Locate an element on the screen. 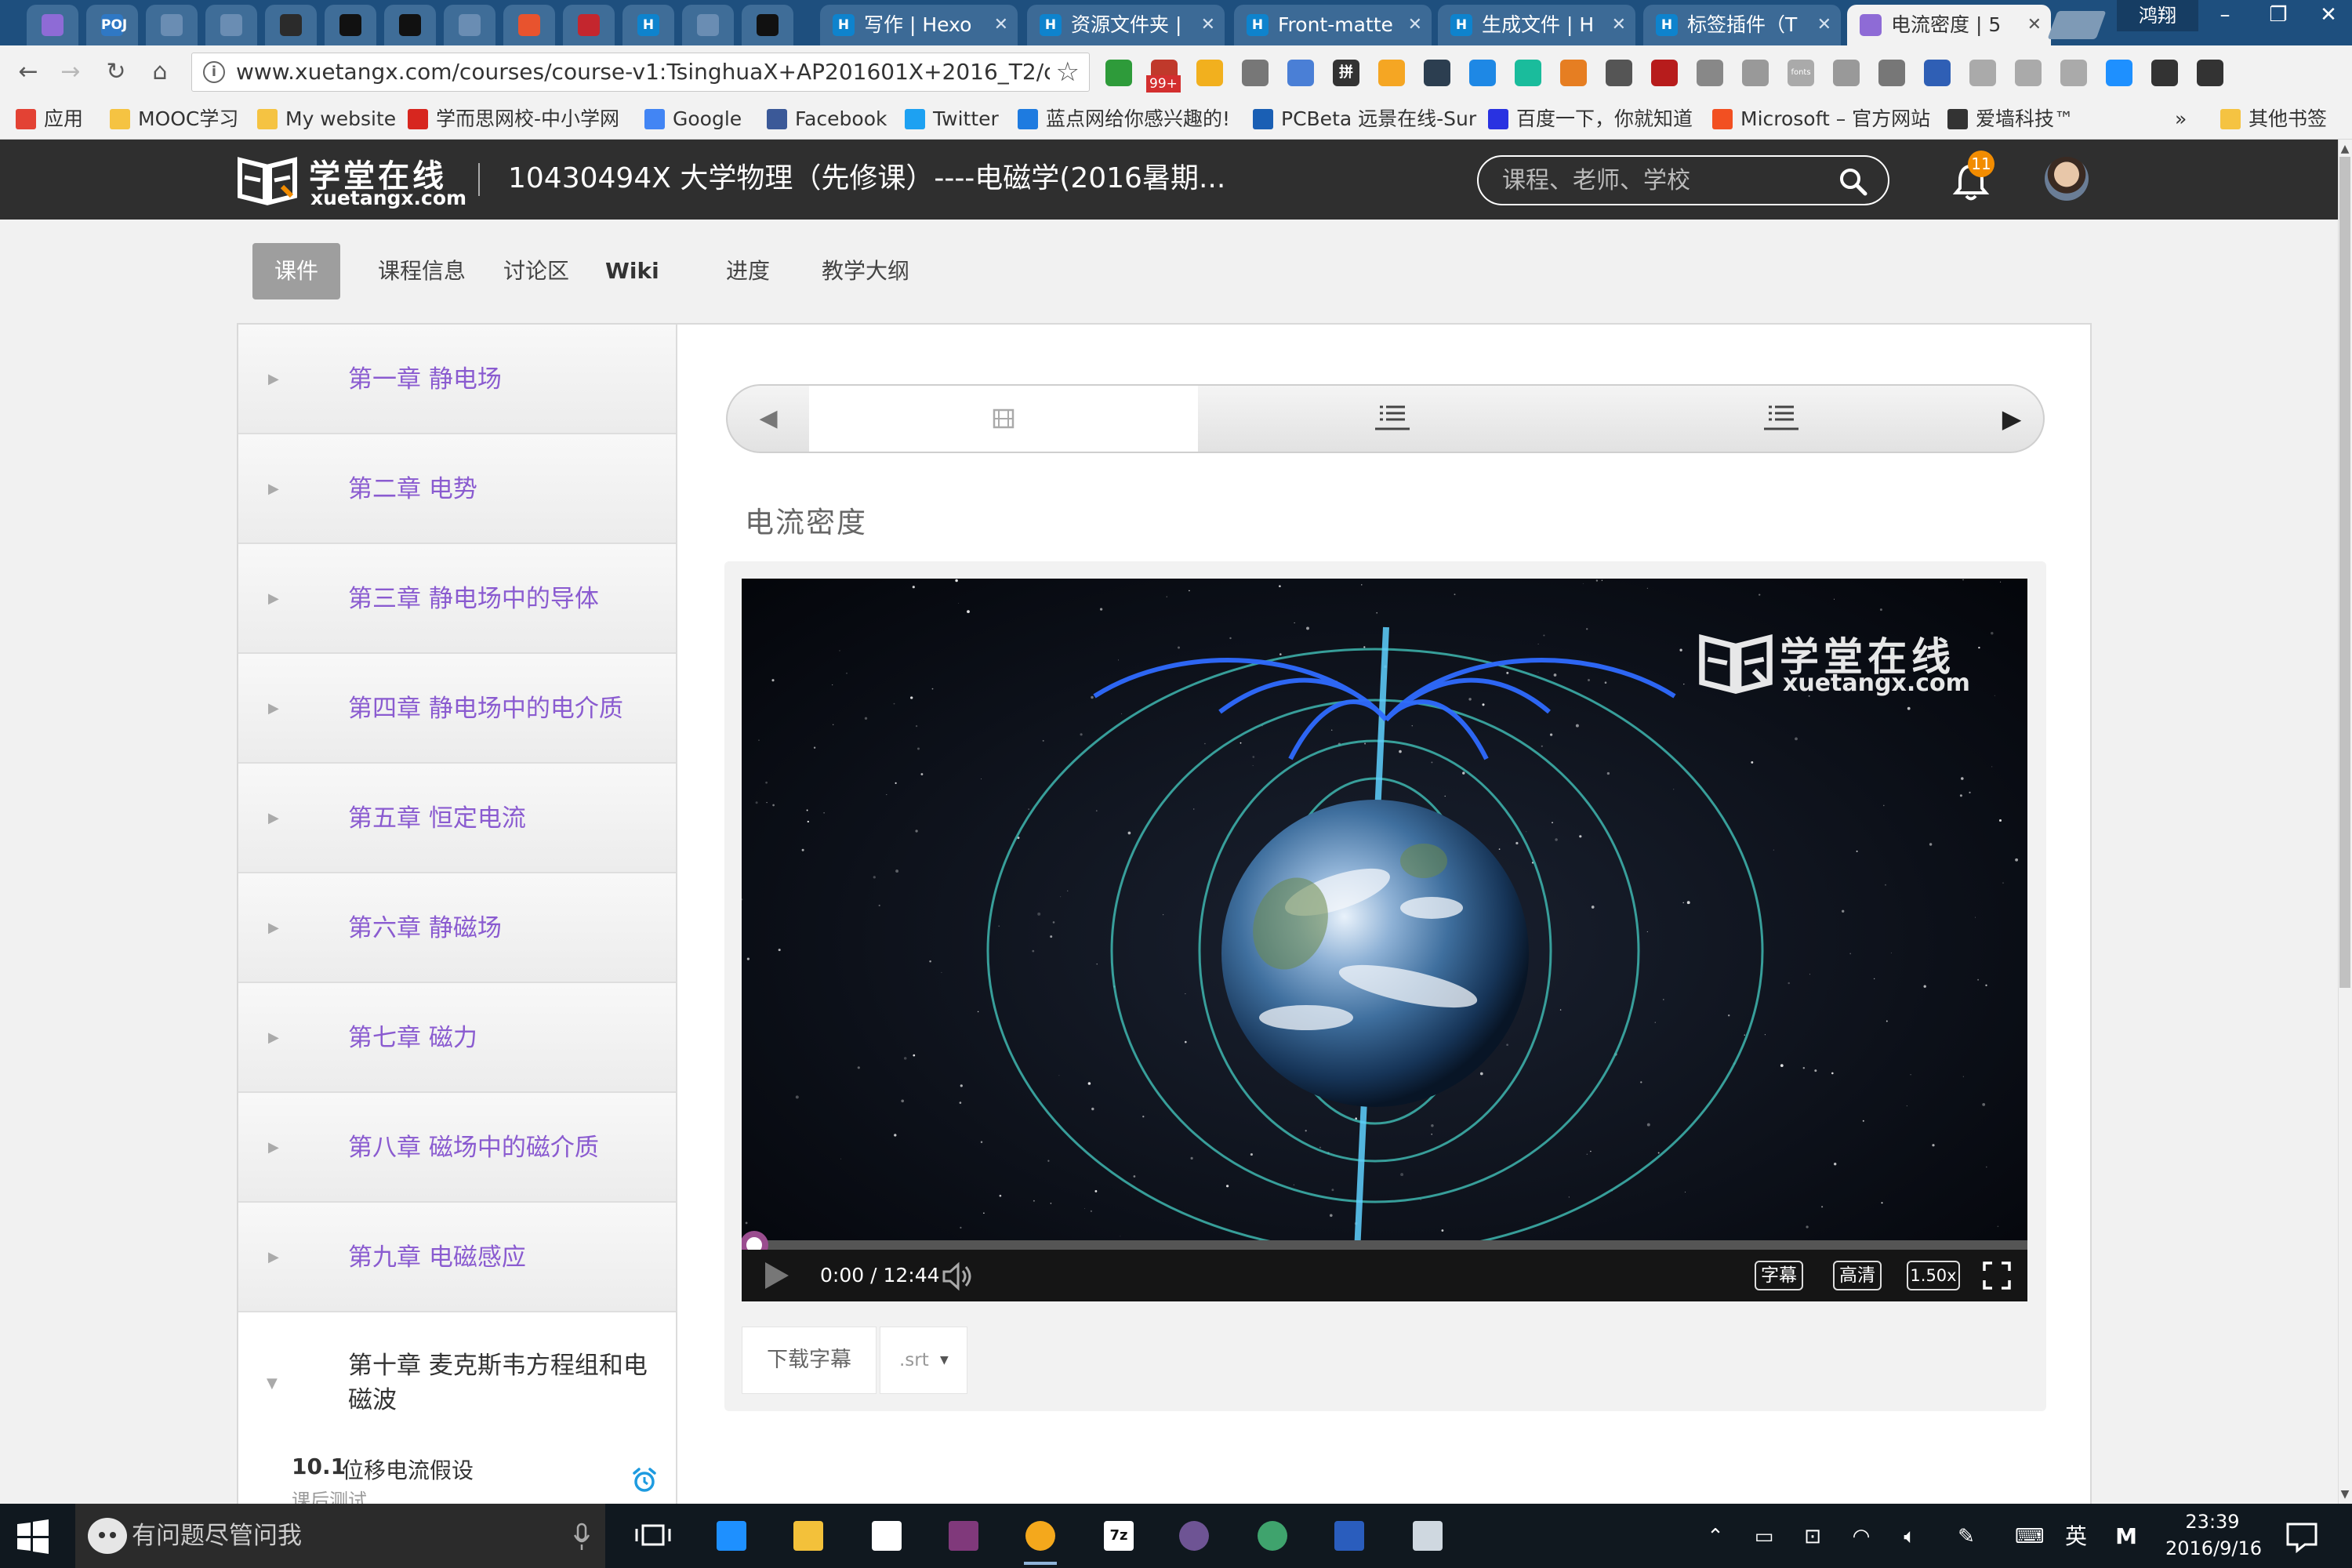 This screenshot has height=1568, width=2352. bowtie-ext-icon is located at coordinates (1891, 73).